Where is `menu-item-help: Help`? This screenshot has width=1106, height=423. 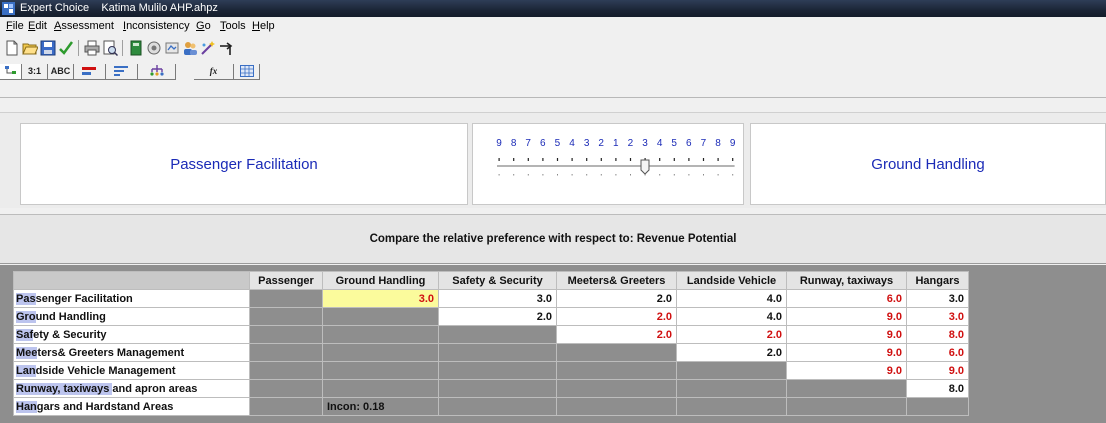
menu-item-help: Help is located at coordinates (263, 26).